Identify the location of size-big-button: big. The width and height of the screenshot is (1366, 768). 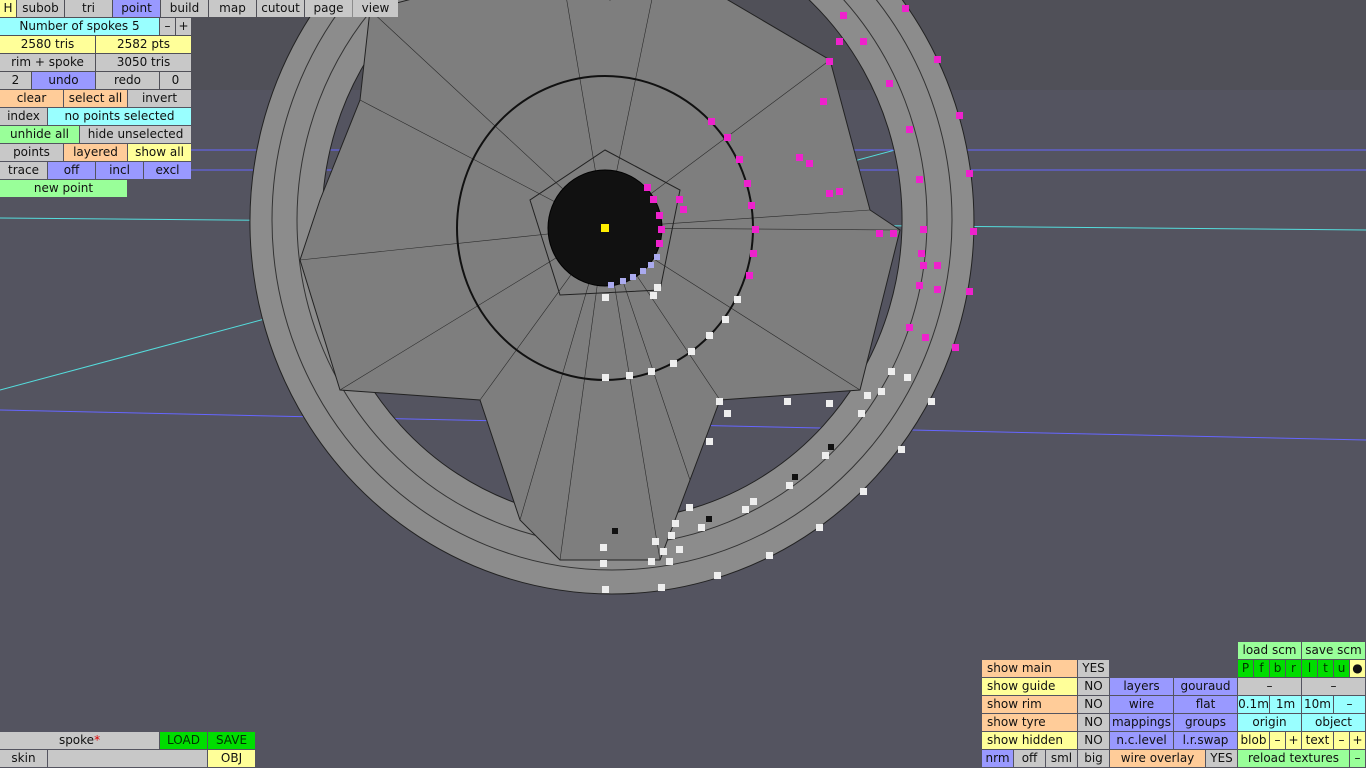
(1093, 758).